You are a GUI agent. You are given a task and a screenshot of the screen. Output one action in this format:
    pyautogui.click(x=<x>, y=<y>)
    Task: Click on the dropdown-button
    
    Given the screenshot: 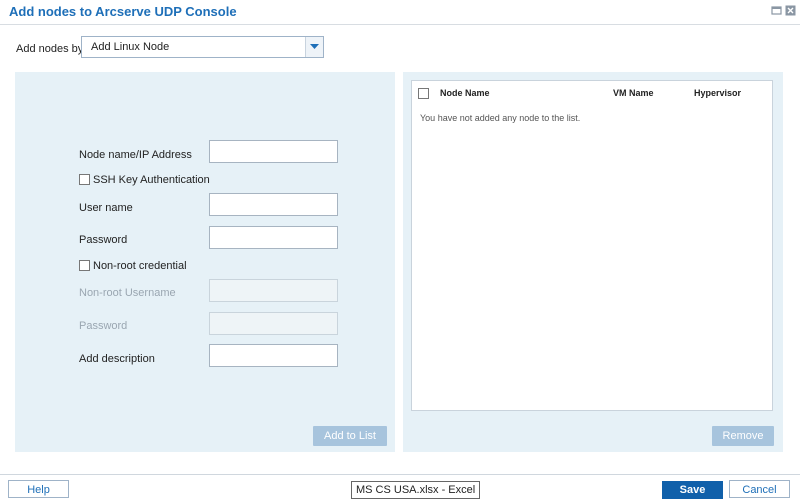 What is the action you would take?
    pyautogui.click(x=314, y=47)
    